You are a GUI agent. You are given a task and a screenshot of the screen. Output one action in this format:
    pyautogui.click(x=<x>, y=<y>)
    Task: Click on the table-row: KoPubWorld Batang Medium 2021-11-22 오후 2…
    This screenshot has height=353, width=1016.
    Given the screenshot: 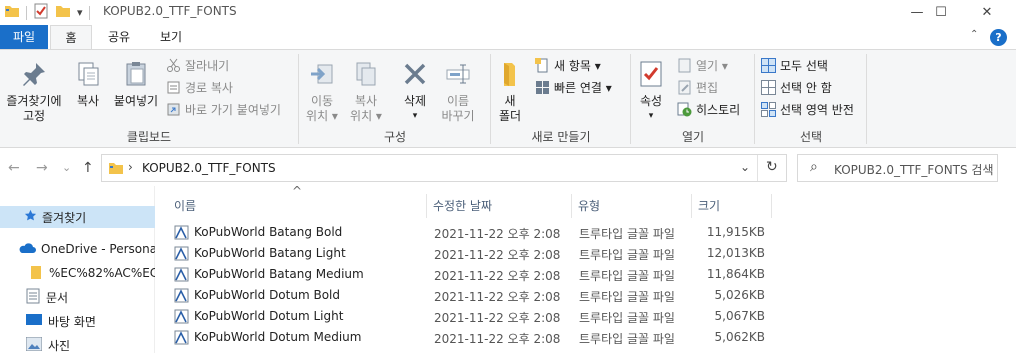 What is the action you would take?
    pyautogui.click(x=590, y=274)
    